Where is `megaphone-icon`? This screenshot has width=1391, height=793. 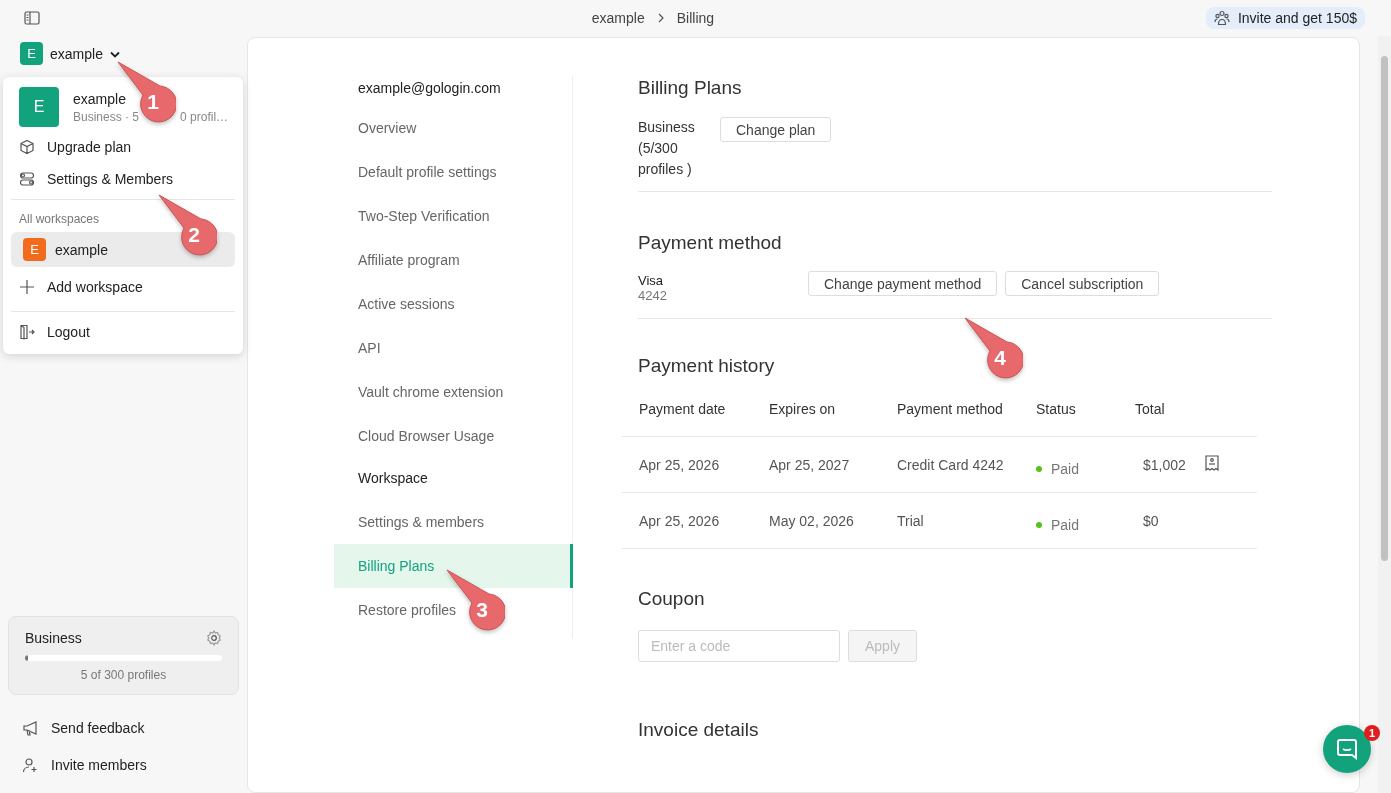
megaphone-icon is located at coordinates (30, 727).